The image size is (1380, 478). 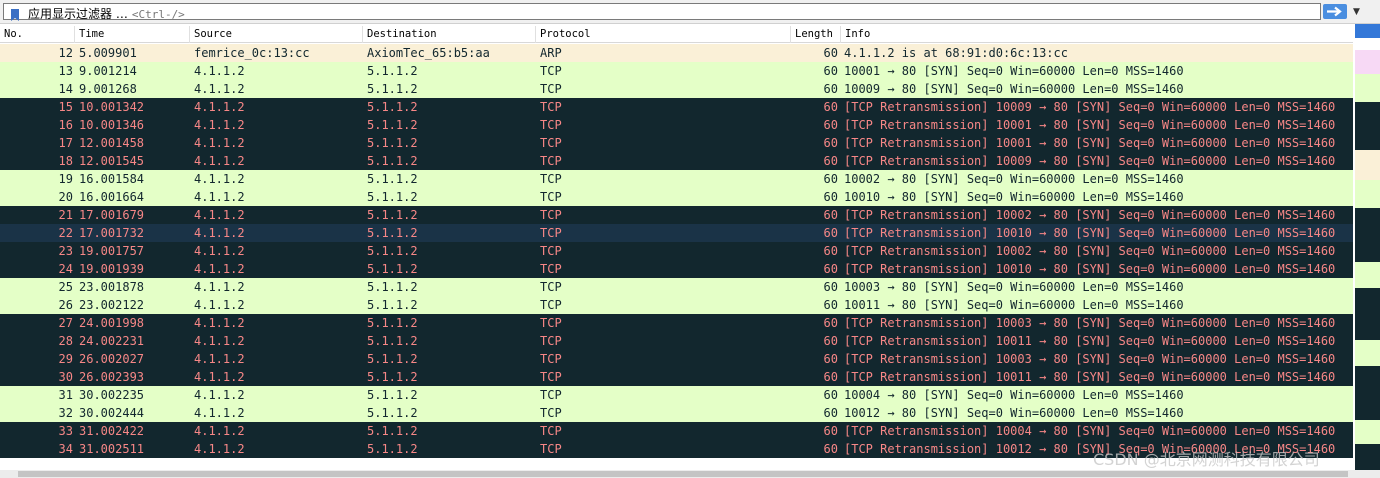 What do you see at coordinates (65, 89) in the screenshot?
I see `packet-no: 14` at bounding box center [65, 89].